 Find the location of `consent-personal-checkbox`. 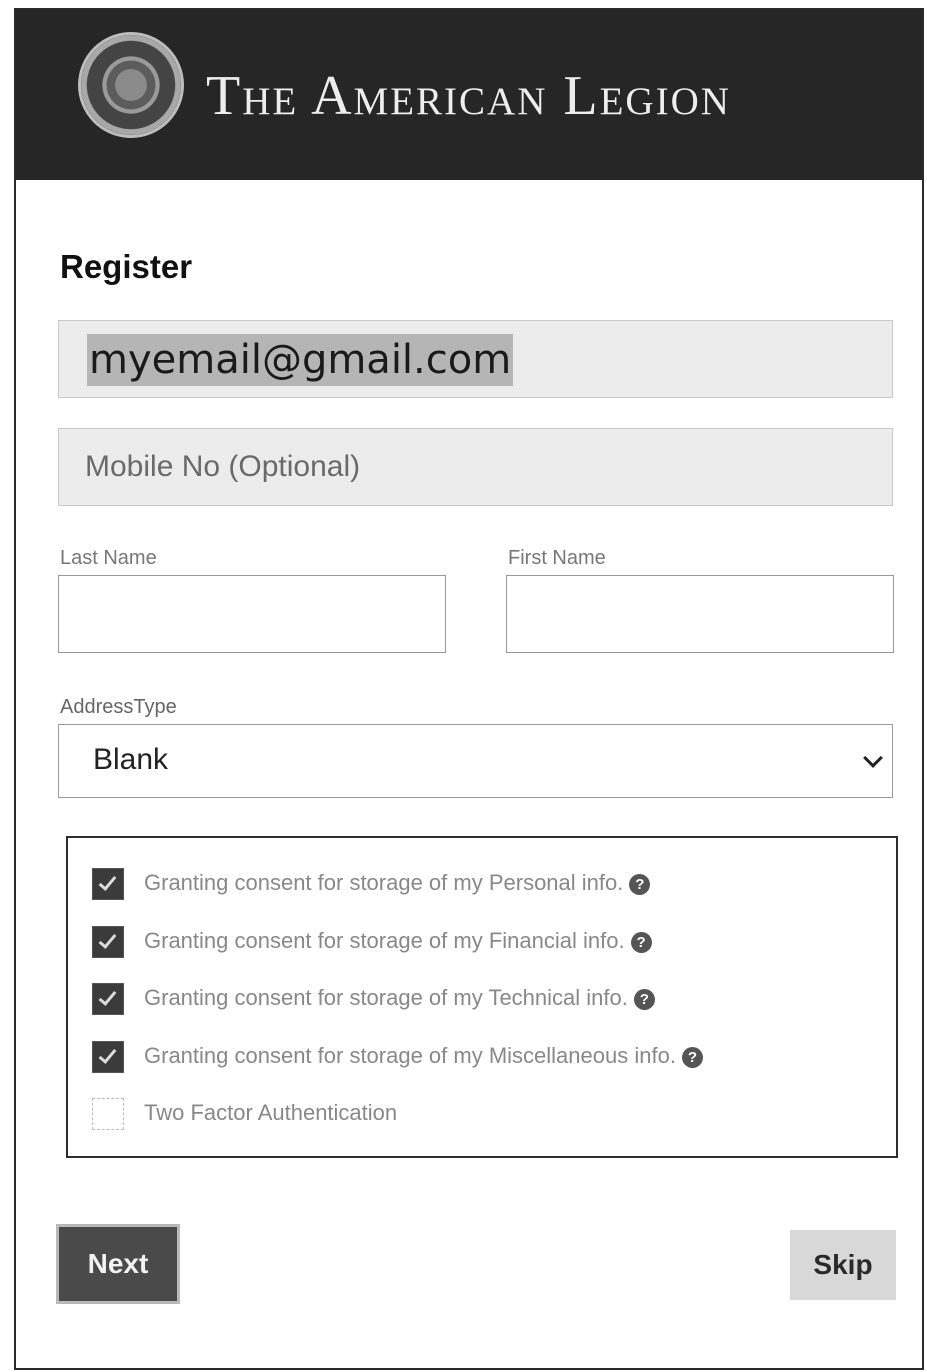

consent-personal-checkbox is located at coordinates (108, 884).